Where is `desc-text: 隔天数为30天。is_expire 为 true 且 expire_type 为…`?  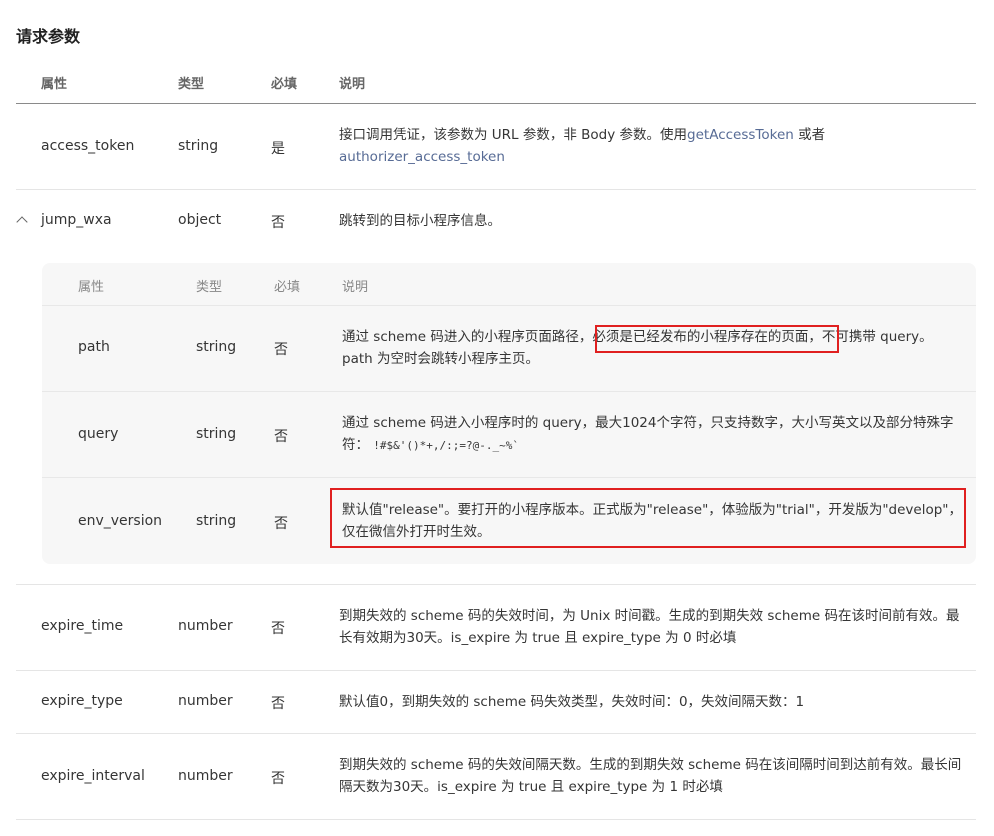
desc-text: 隔天数为30天。is_expire 为 true 且 expire_type 为… is located at coordinates (531, 787).